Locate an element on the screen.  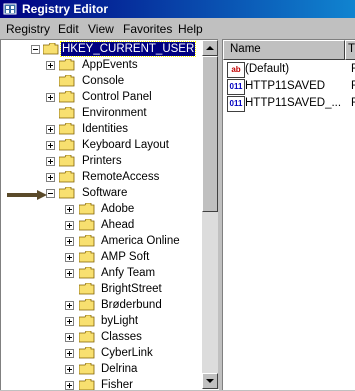
column-header-label: T is located at coordinates (351, 49).